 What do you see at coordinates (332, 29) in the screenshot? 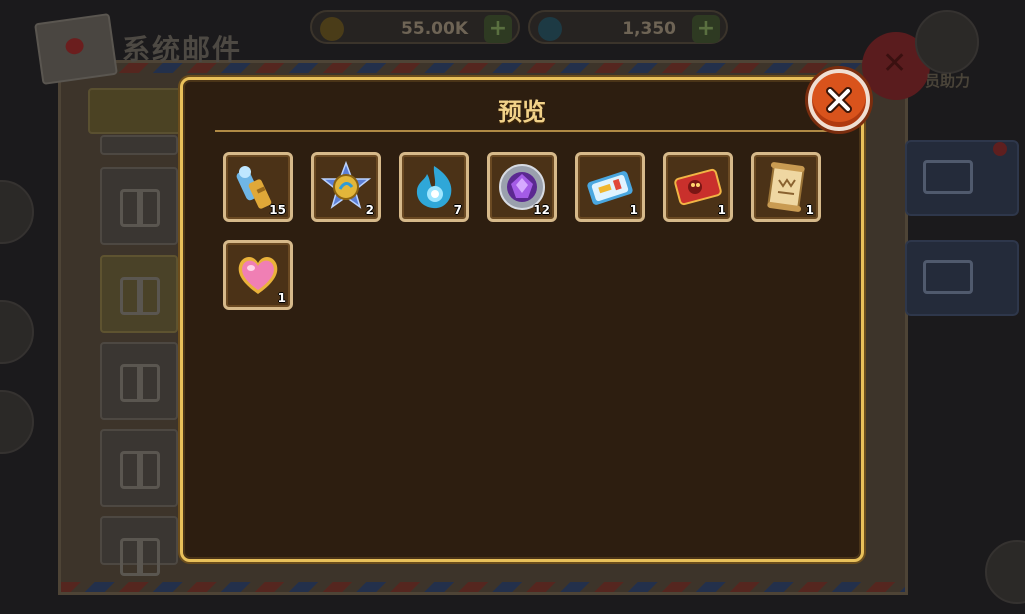
I see `gold-coin-icon` at bounding box center [332, 29].